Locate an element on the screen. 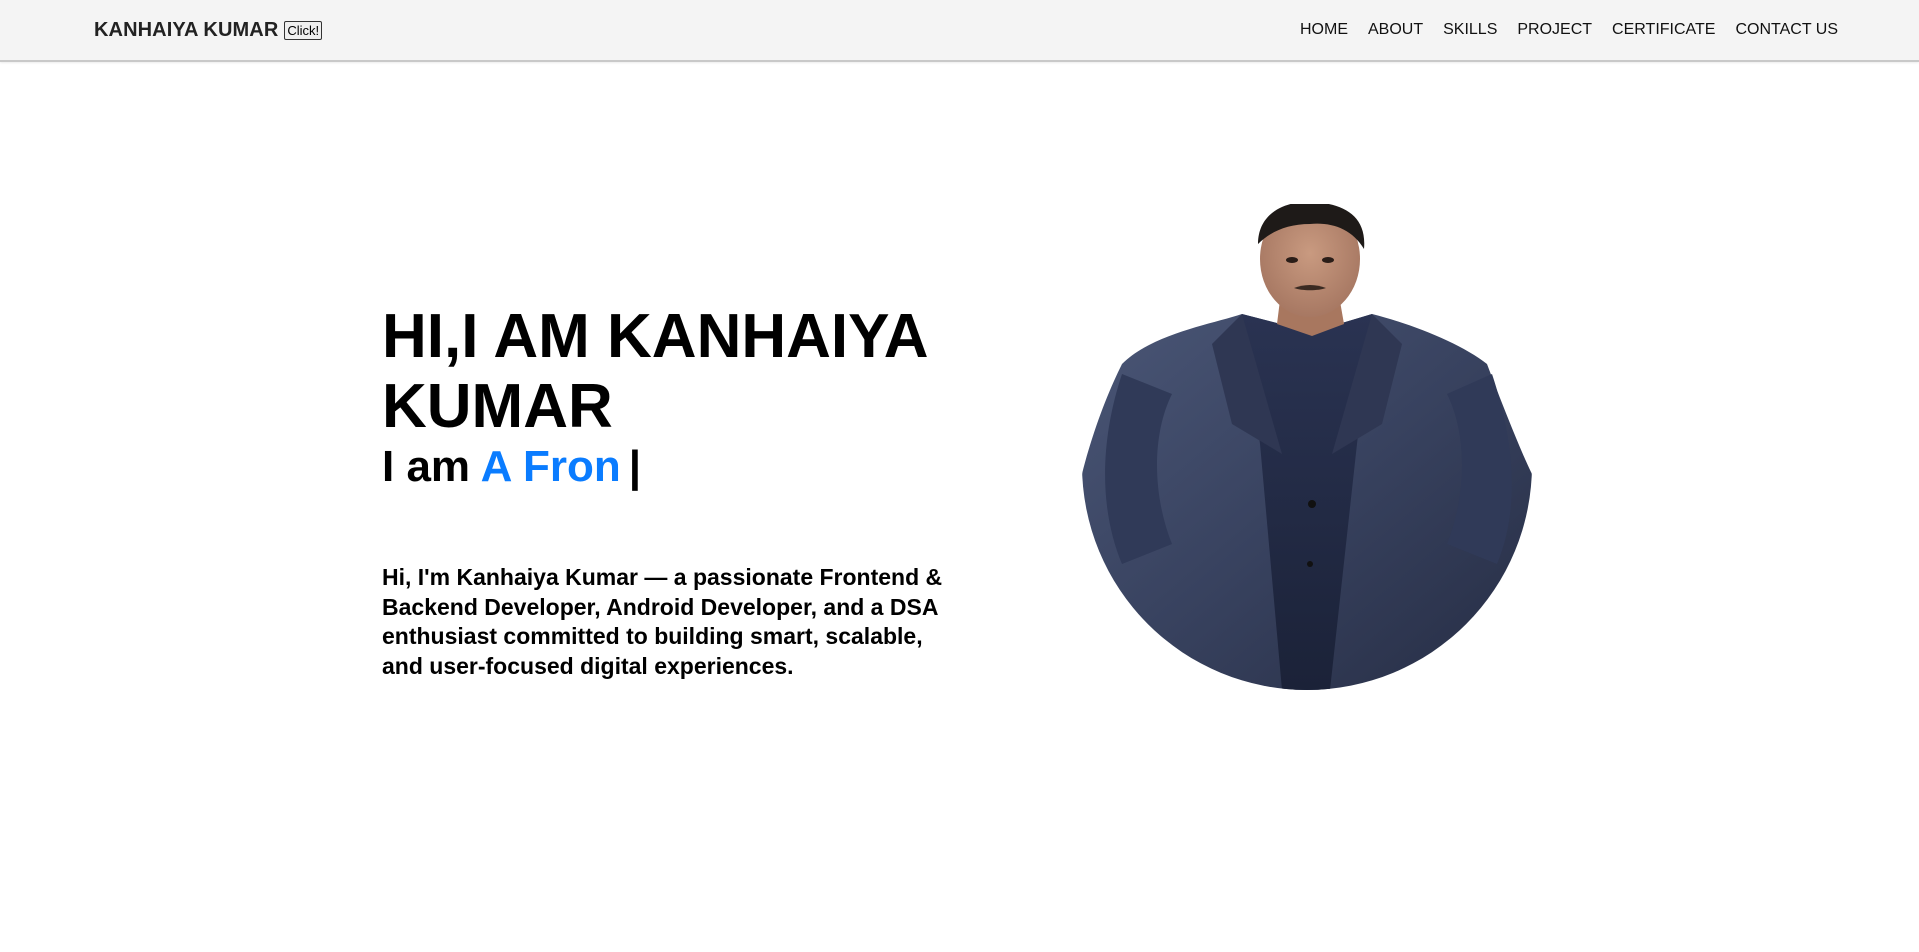 The height and width of the screenshot is (952, 1919). typed-role-line: I am A Fron | is located at coordinates (672, 467).